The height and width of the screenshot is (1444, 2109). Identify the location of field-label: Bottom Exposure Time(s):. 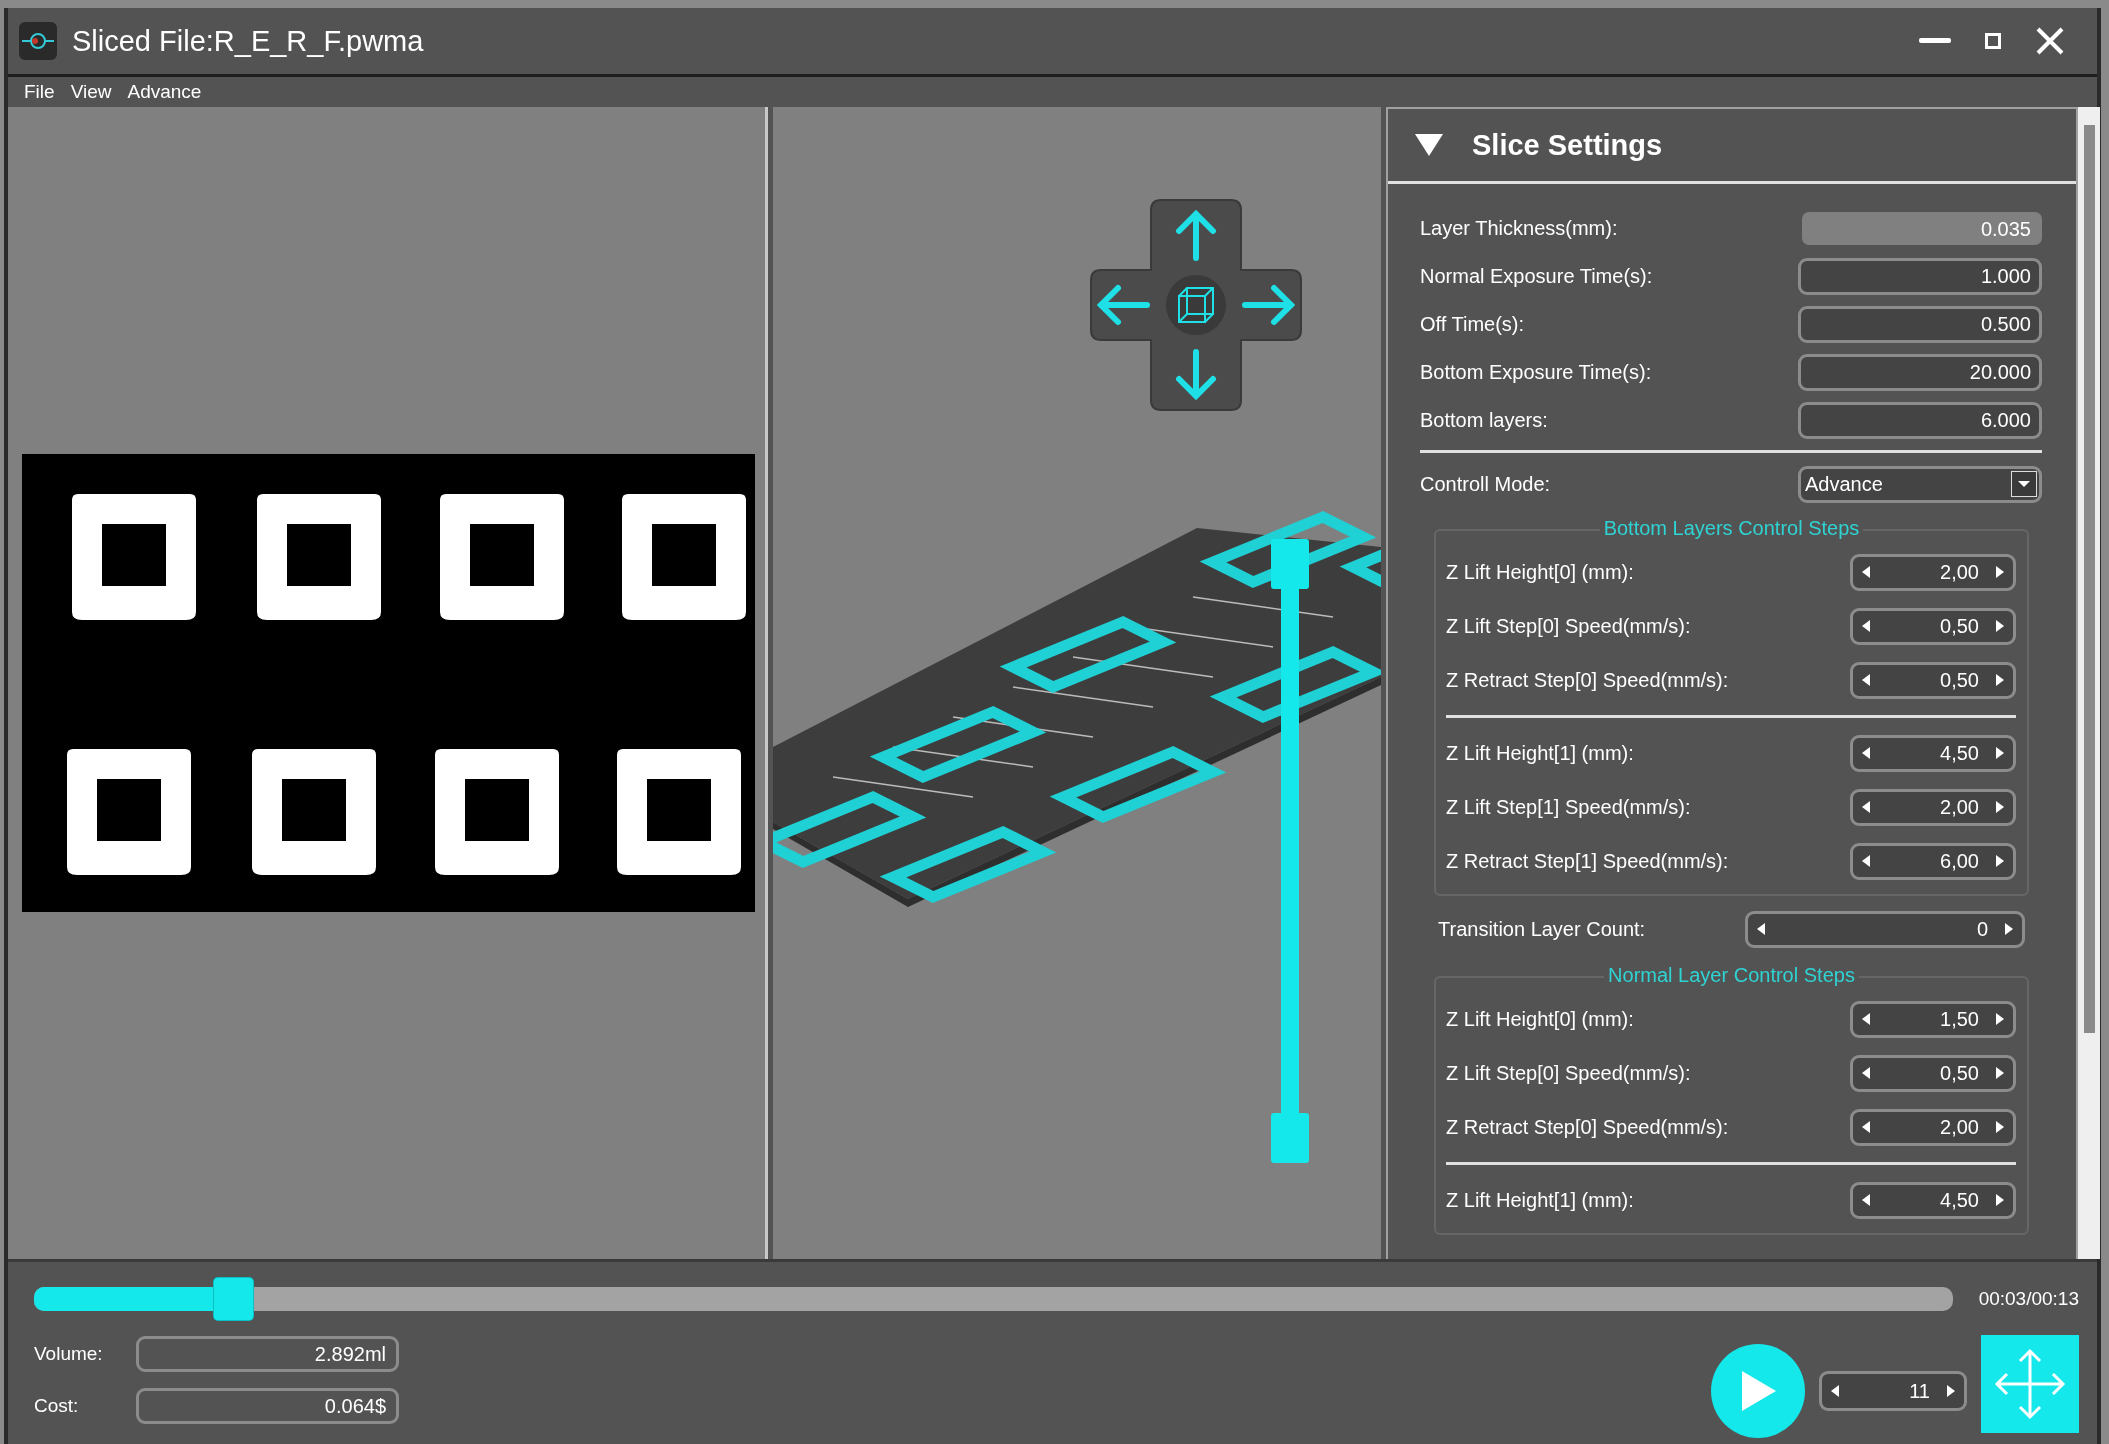
(1536, 372).